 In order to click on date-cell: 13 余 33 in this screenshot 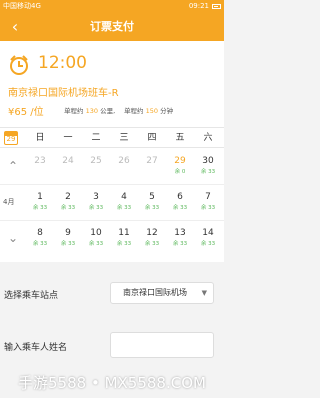, I will do `click(180, 238)`.